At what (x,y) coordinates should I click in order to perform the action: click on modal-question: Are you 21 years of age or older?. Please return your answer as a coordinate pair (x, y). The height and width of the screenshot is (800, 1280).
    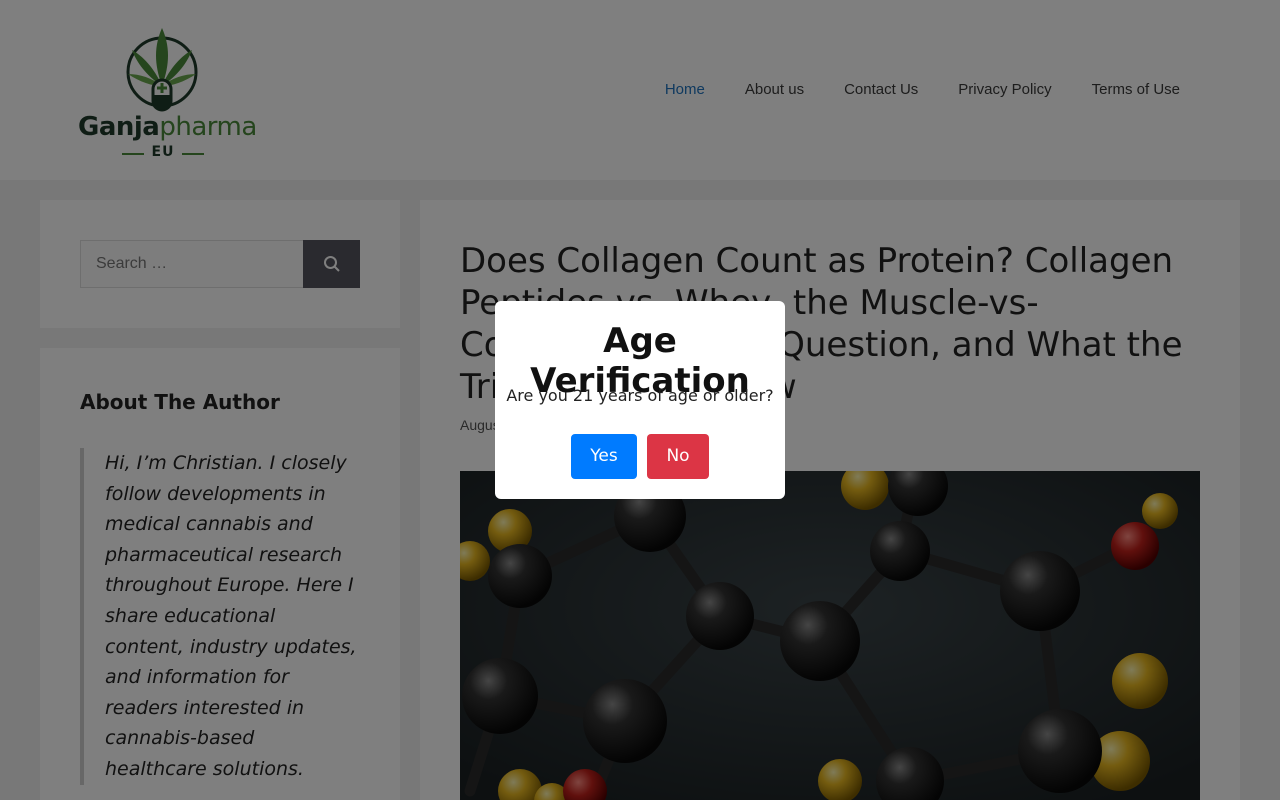
    Looking at the image, I should click on (640, 395).